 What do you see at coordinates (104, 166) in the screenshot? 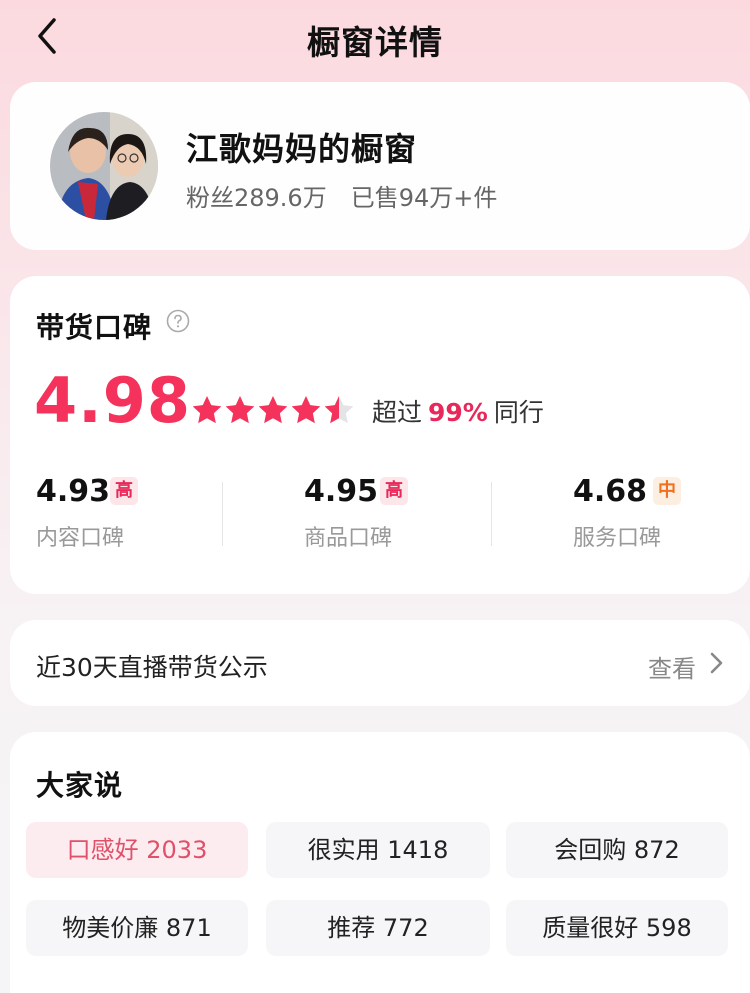
I see `avatar` at bounding box center [104, 166].